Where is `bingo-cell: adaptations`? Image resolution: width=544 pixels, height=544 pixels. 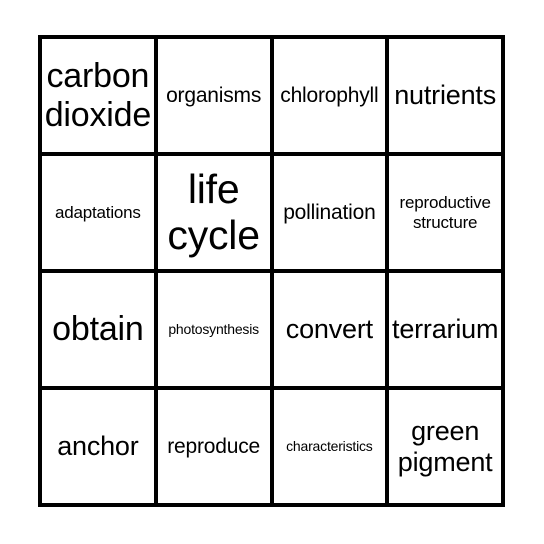 bingo-cell: adaptations is located at coordinates (100, 214).